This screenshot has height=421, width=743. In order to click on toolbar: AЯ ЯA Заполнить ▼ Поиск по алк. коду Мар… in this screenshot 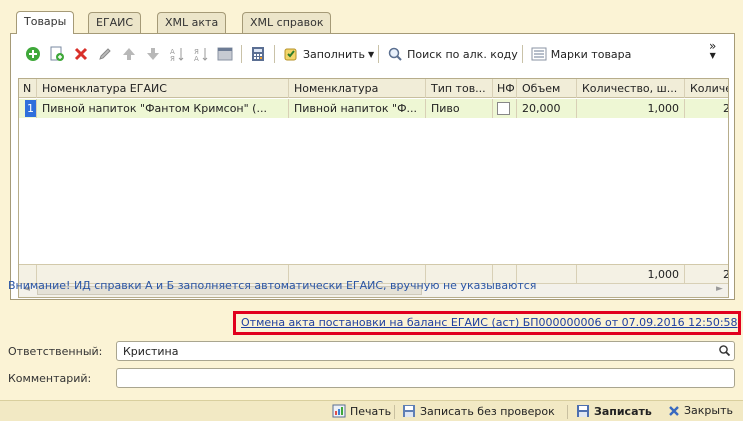, I will do `click(326, 54)`.